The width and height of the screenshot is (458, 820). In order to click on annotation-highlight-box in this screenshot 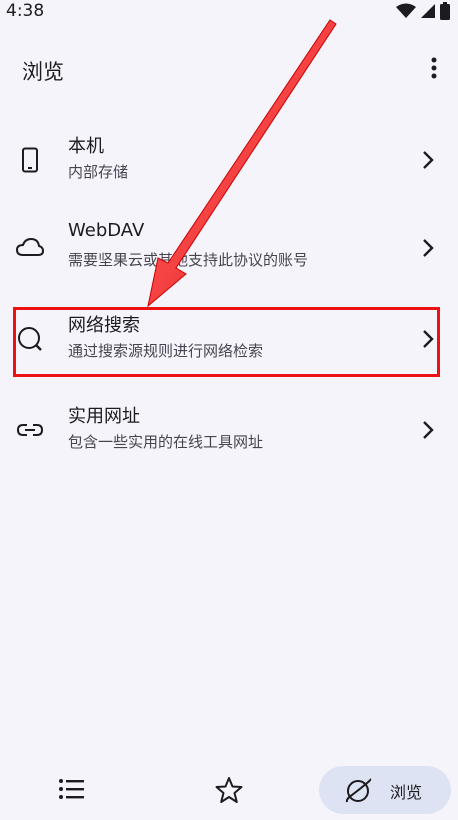, I will do `click(226, 342)`.